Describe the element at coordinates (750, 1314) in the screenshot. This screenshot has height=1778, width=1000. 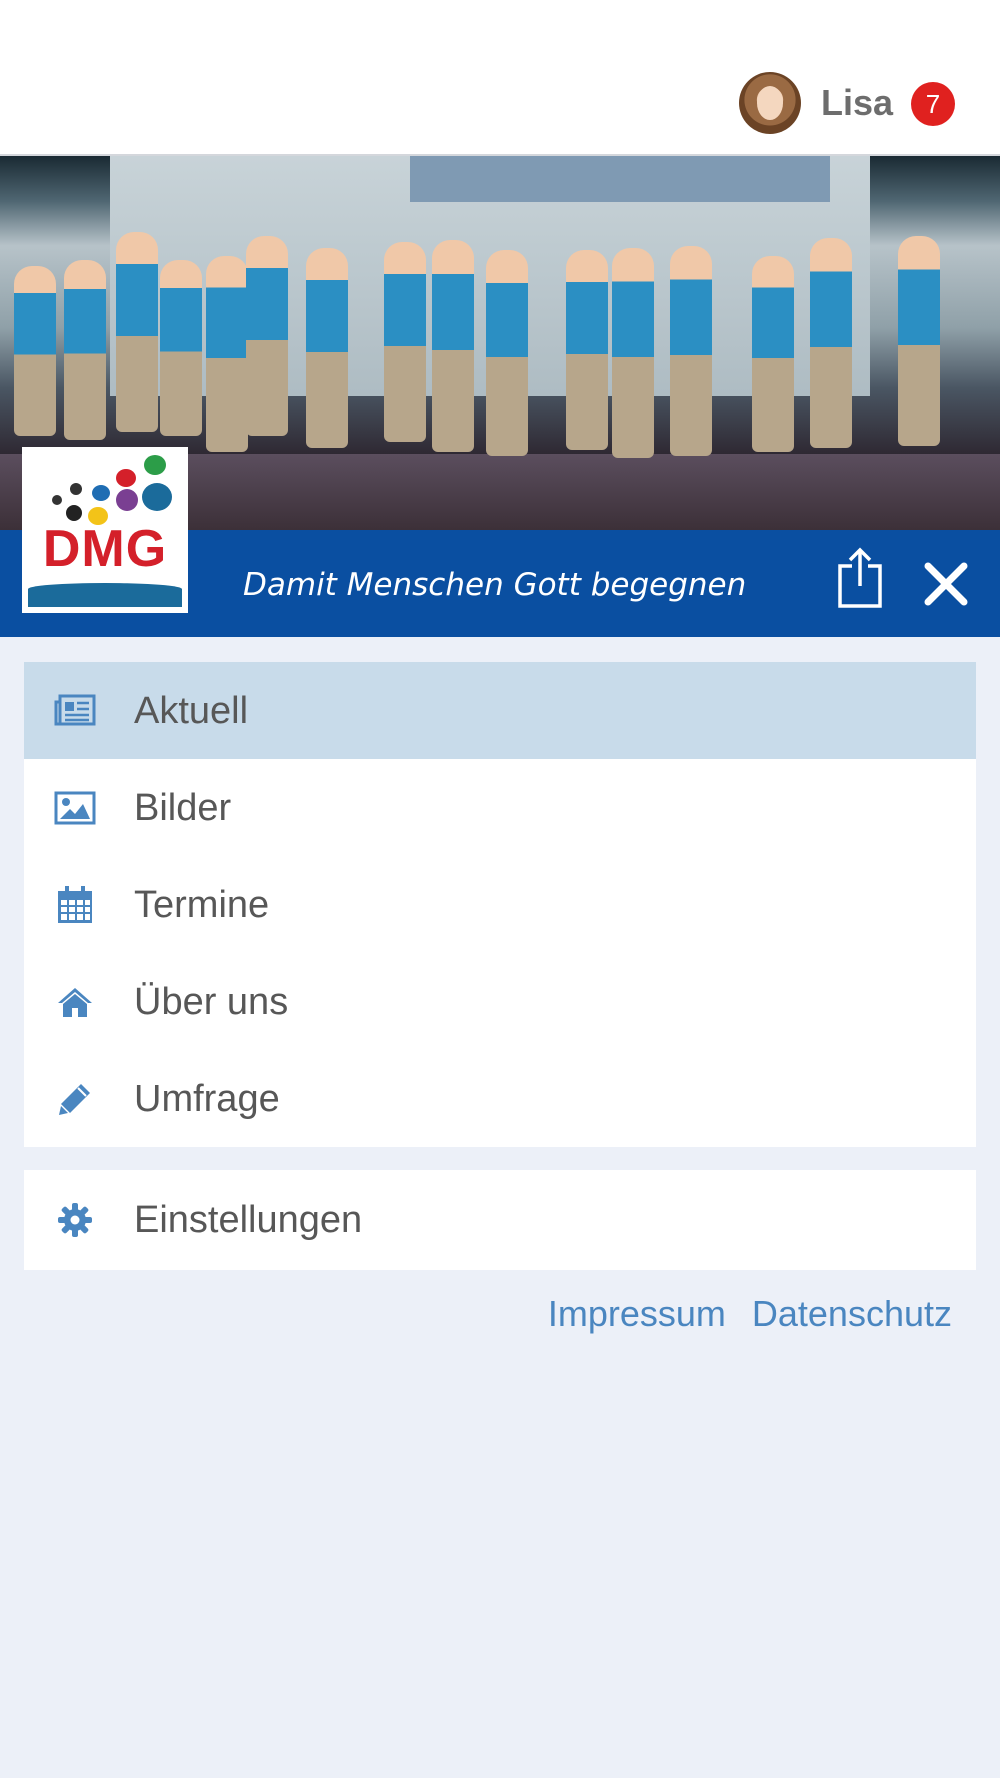
I see `footer-links: Impressum Datenschutz` at that location.